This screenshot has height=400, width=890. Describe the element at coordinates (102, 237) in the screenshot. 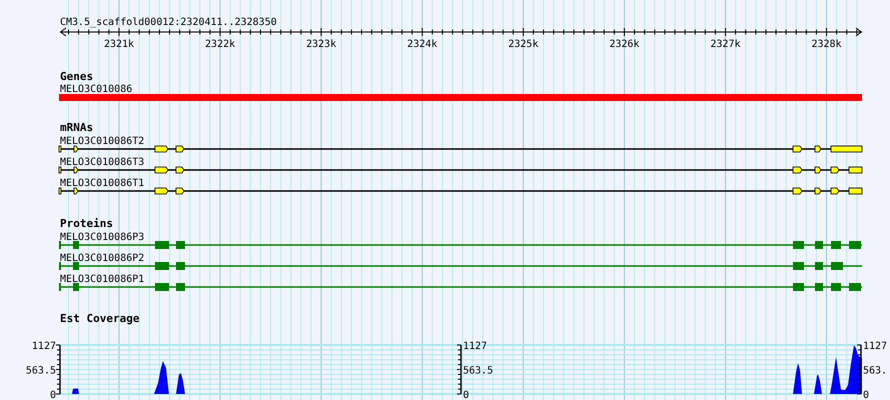

I see `feature-label: MELO3C010086P3` at that location.